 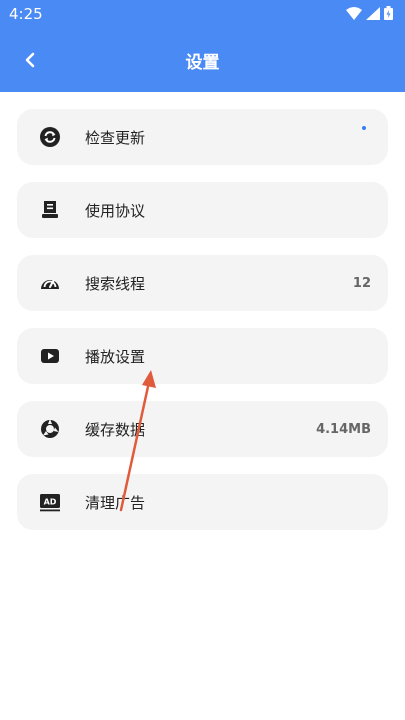 What do you see at coordinates (115, 356) in the screenshot?
I see `settings-item-label: 播放设置` at bounding box center [115, 356].